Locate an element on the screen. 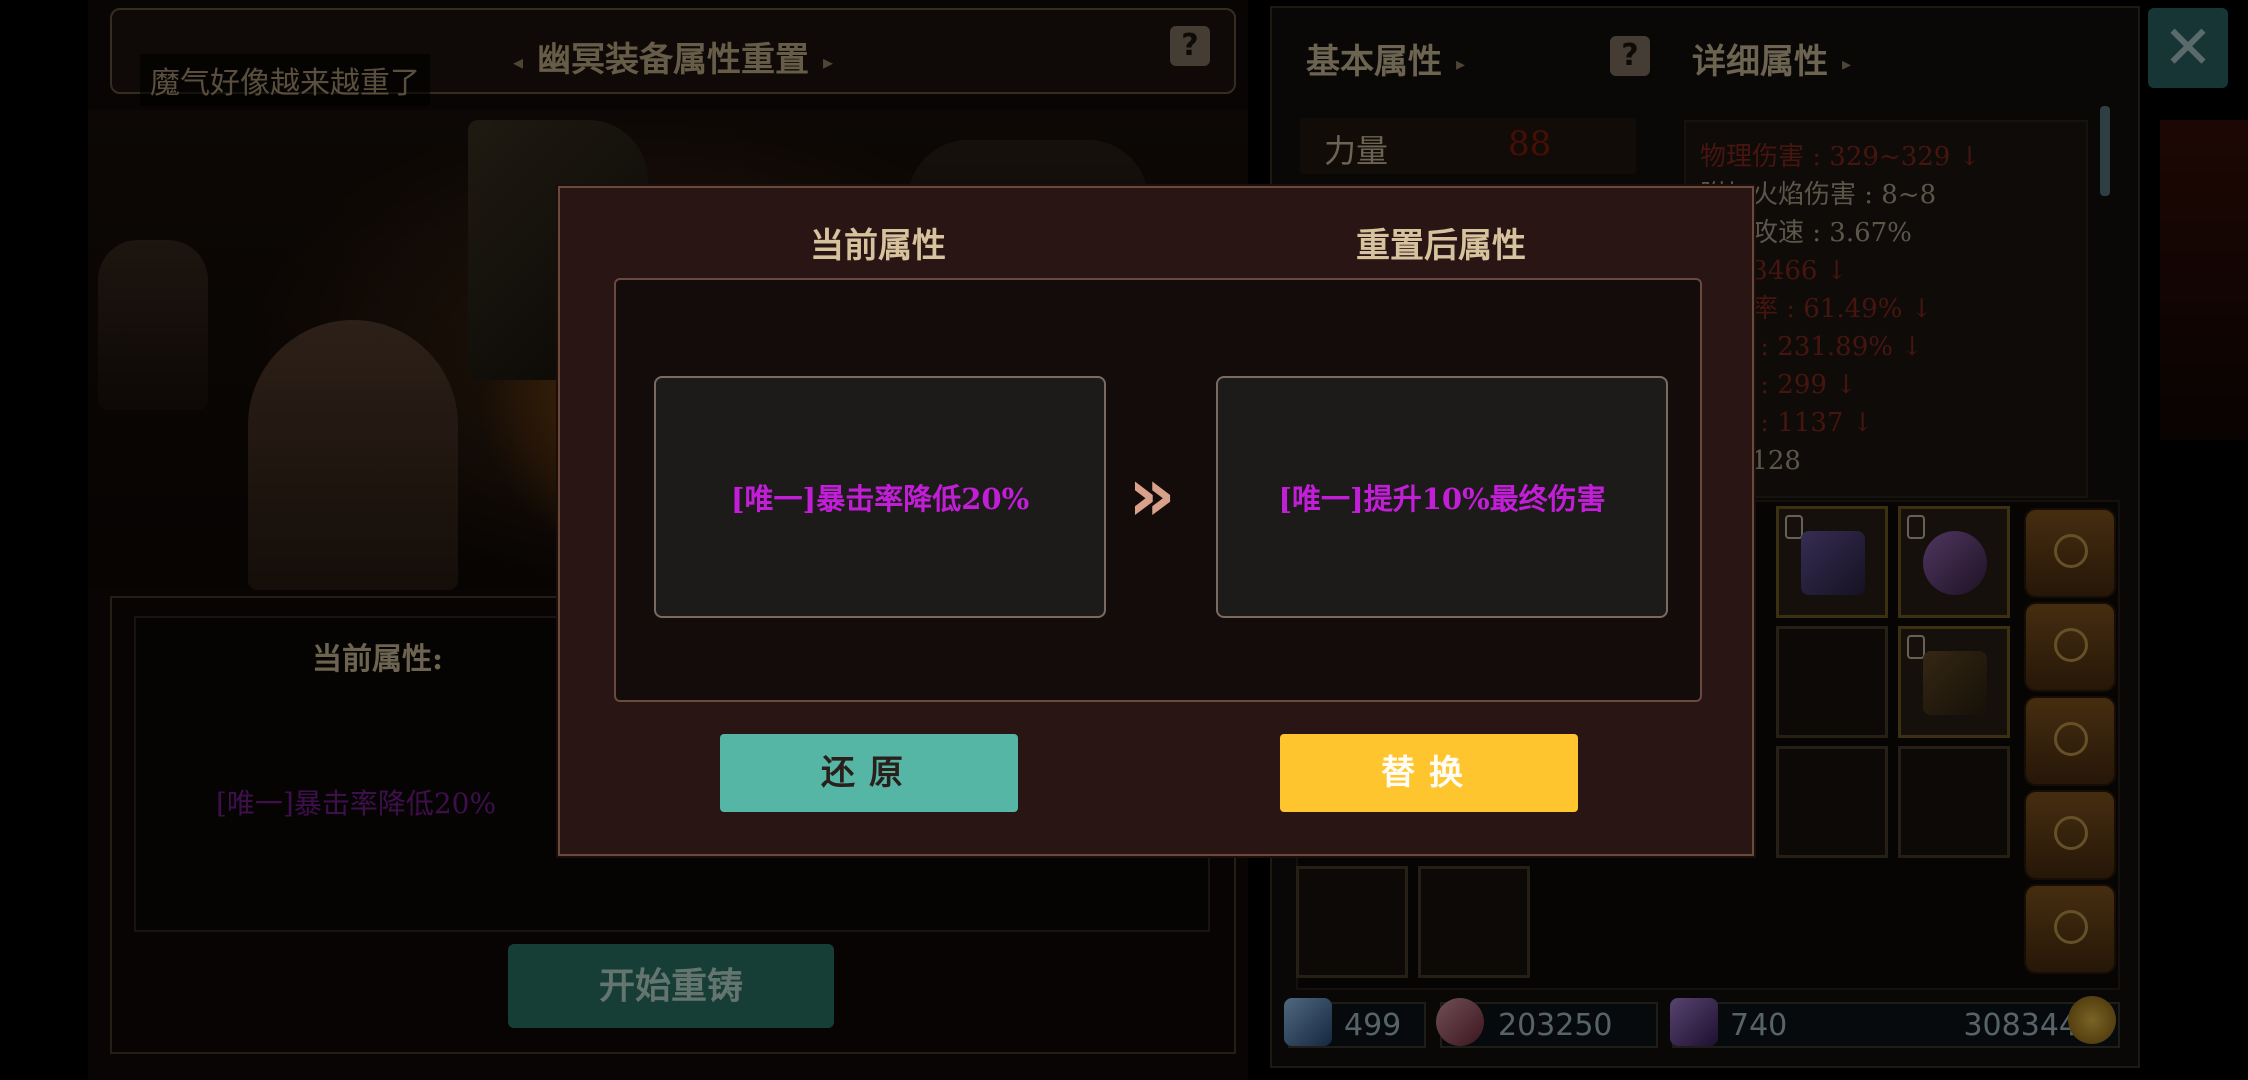  after-attr-text: [唯一]提升10%最终伤害 is located at coordinates (1442, 499).